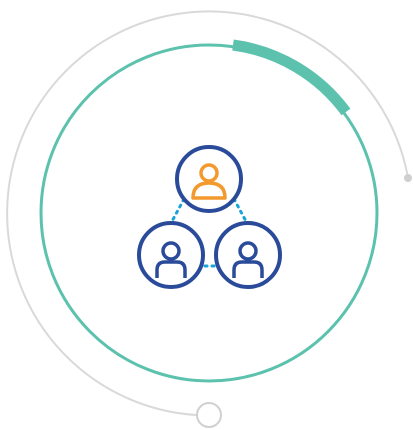  I want to click on track-handle-knob, so click(209, 415).